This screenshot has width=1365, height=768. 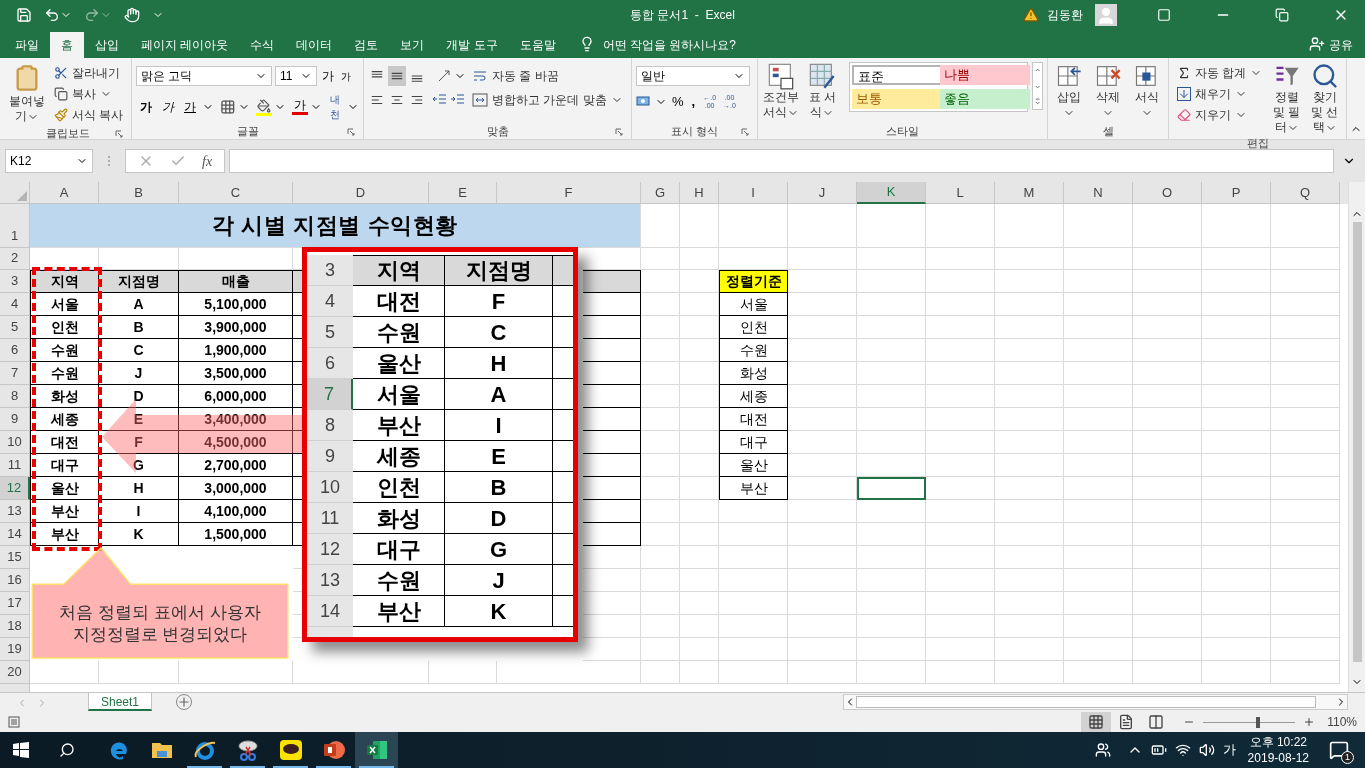 What do you see at coordinates (472, 45) in the screenshot?
I see `menu-tab: 개발 도구` at bounding box center [472, 45].